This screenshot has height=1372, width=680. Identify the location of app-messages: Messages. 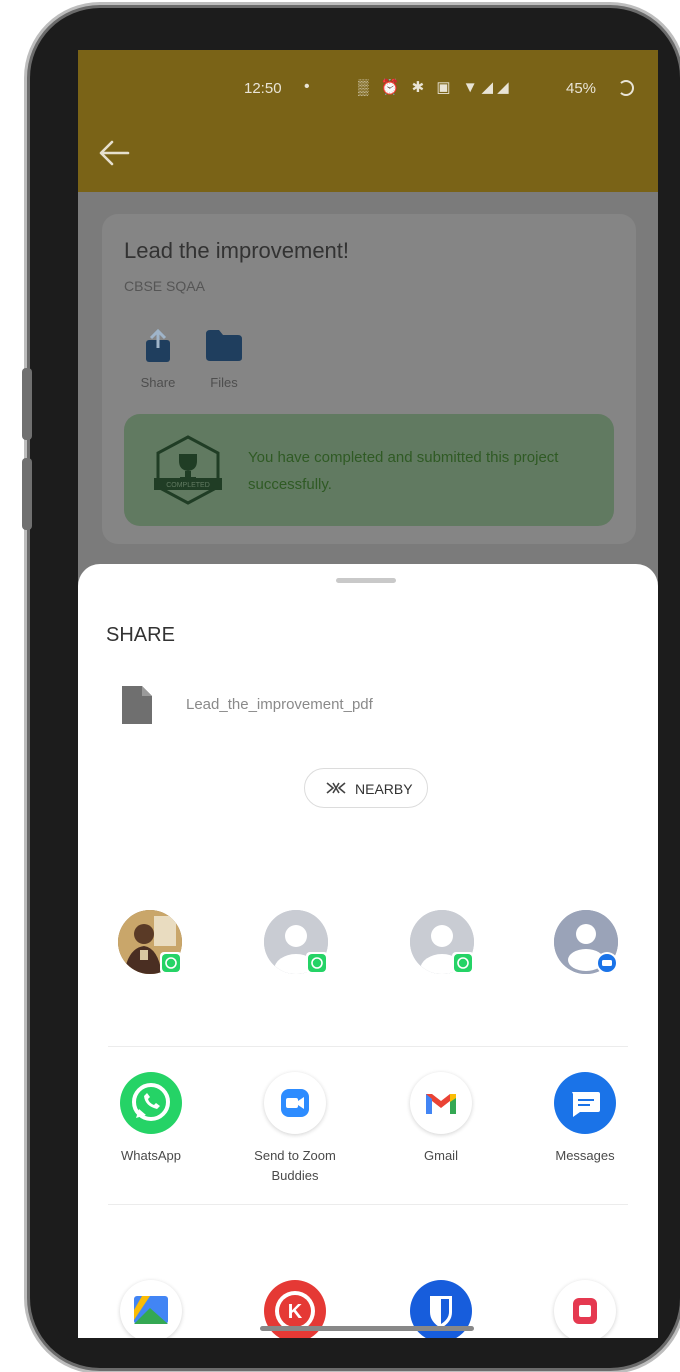
(585, 1119).